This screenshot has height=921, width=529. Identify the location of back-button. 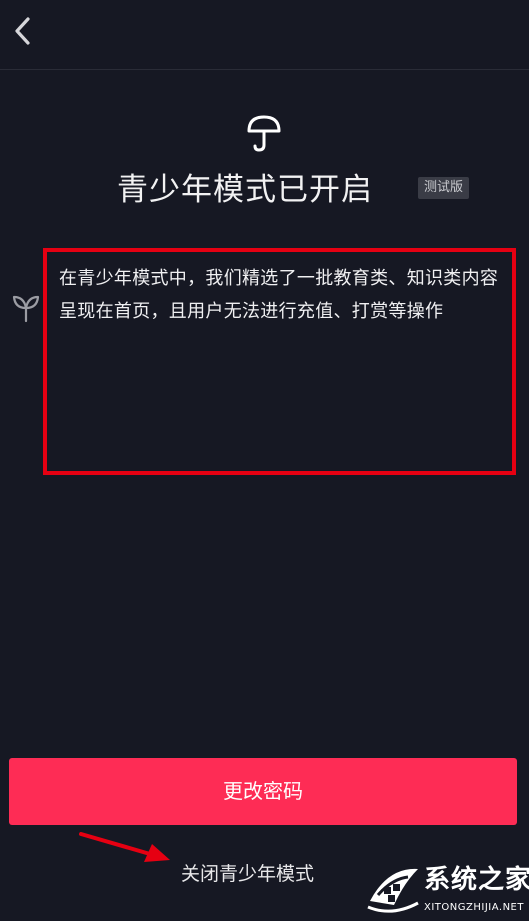
(24, 32).